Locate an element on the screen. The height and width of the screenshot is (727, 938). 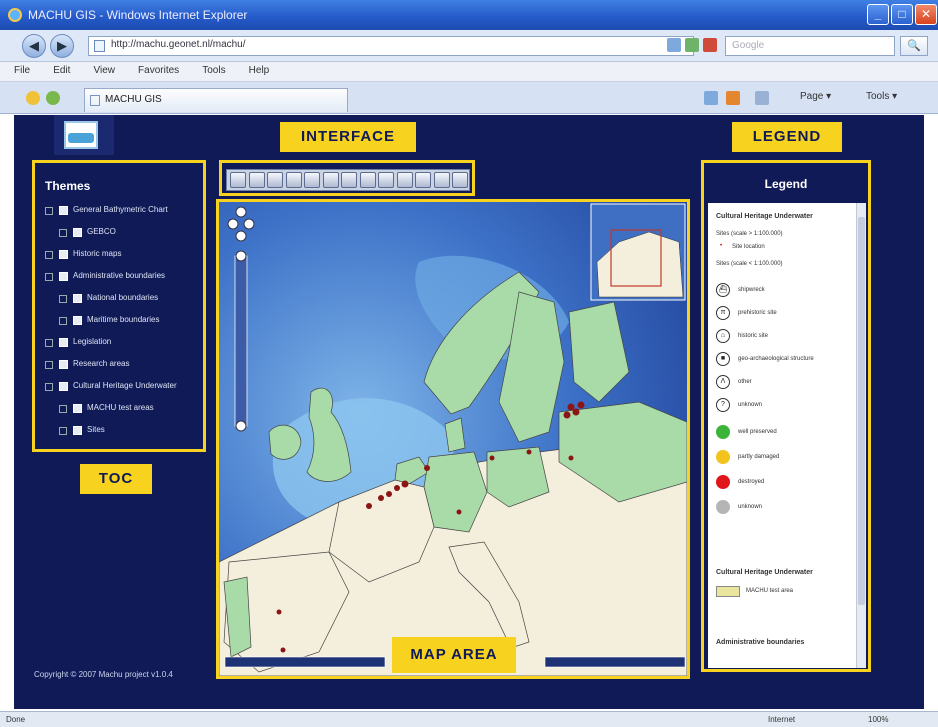
pan-east-icon is located at coordinates (249, 224).